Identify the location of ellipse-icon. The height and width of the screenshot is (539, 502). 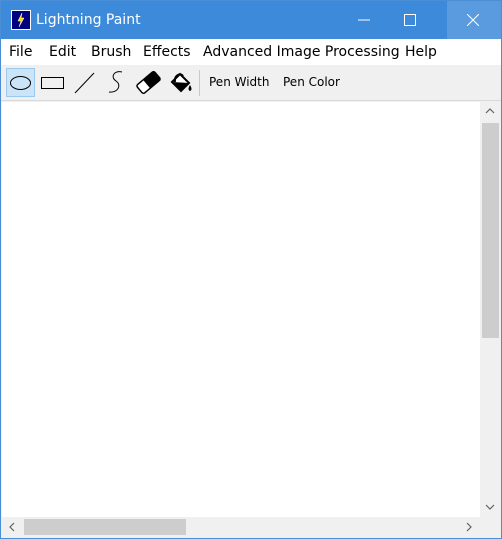
(20, 83).